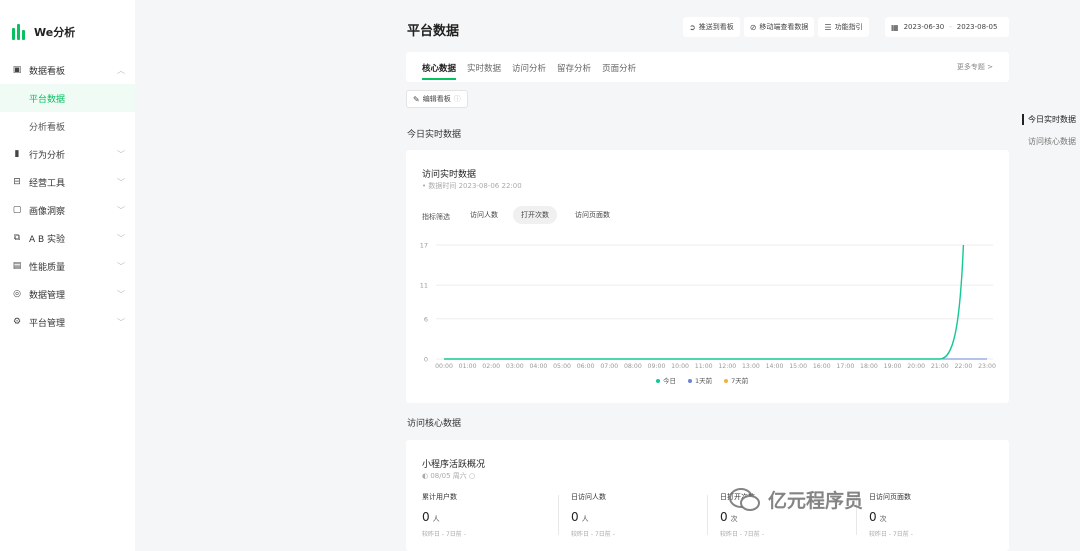 Image resolution: width=1080 pixels, height=551 pixels. I want to click on sidebar-subitem-platform-data: 平台数据, so click(67, 98).